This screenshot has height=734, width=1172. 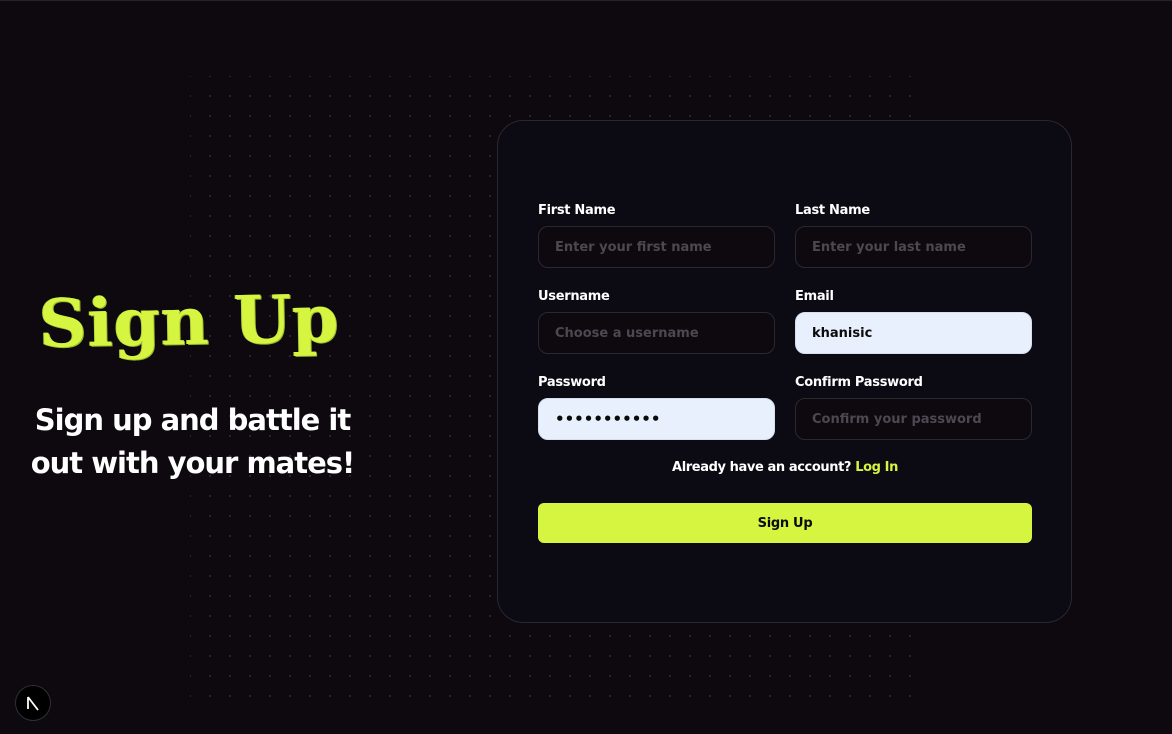 What do you see at coordinates (876, 467) in the screenshot?
I see `login-link: Log In` at bounding box center [876, 467].